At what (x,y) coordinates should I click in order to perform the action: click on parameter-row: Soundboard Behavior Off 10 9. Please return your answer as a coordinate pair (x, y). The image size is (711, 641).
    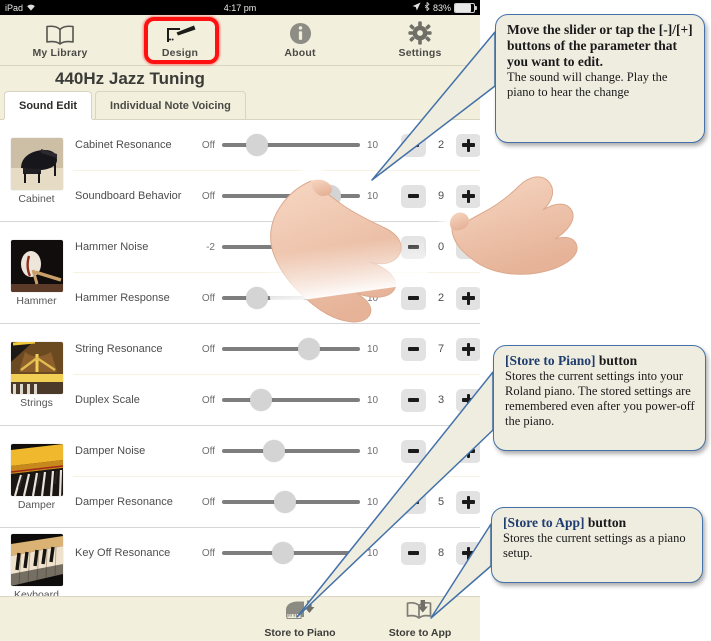
    Looking at the image, I should click on (276, 195).